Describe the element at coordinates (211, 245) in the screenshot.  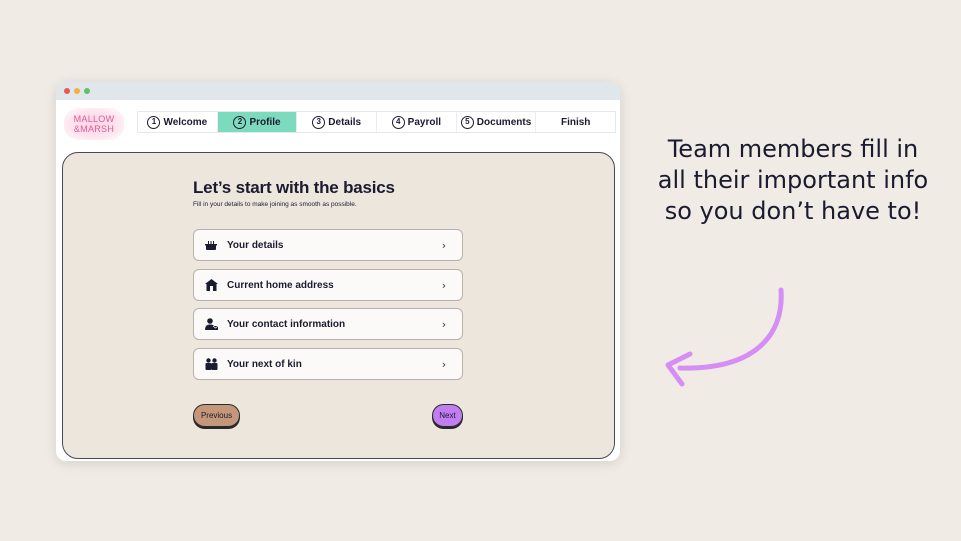
I see `cake-icon` at that location.